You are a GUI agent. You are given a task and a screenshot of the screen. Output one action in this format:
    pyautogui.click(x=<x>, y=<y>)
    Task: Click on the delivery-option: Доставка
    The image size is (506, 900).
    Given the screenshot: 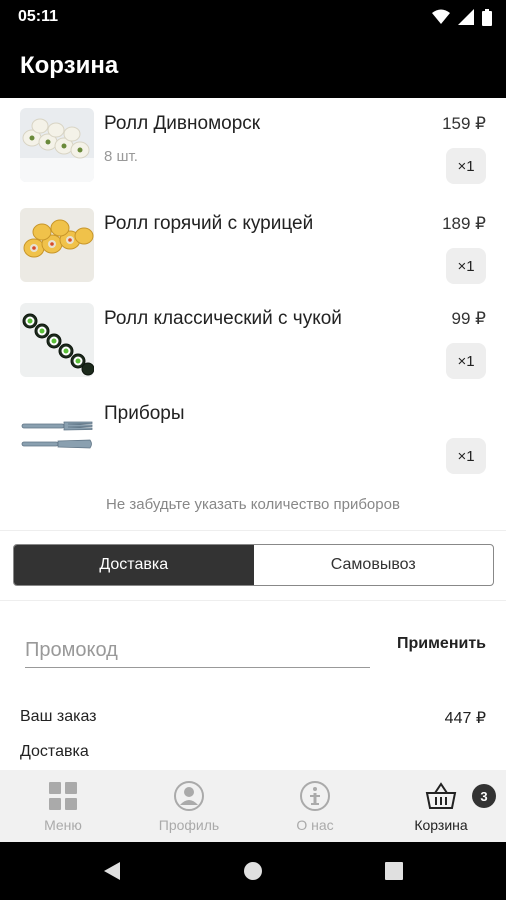 What is the action you would take?
    pyautogui.click(x=134, y=565)
    